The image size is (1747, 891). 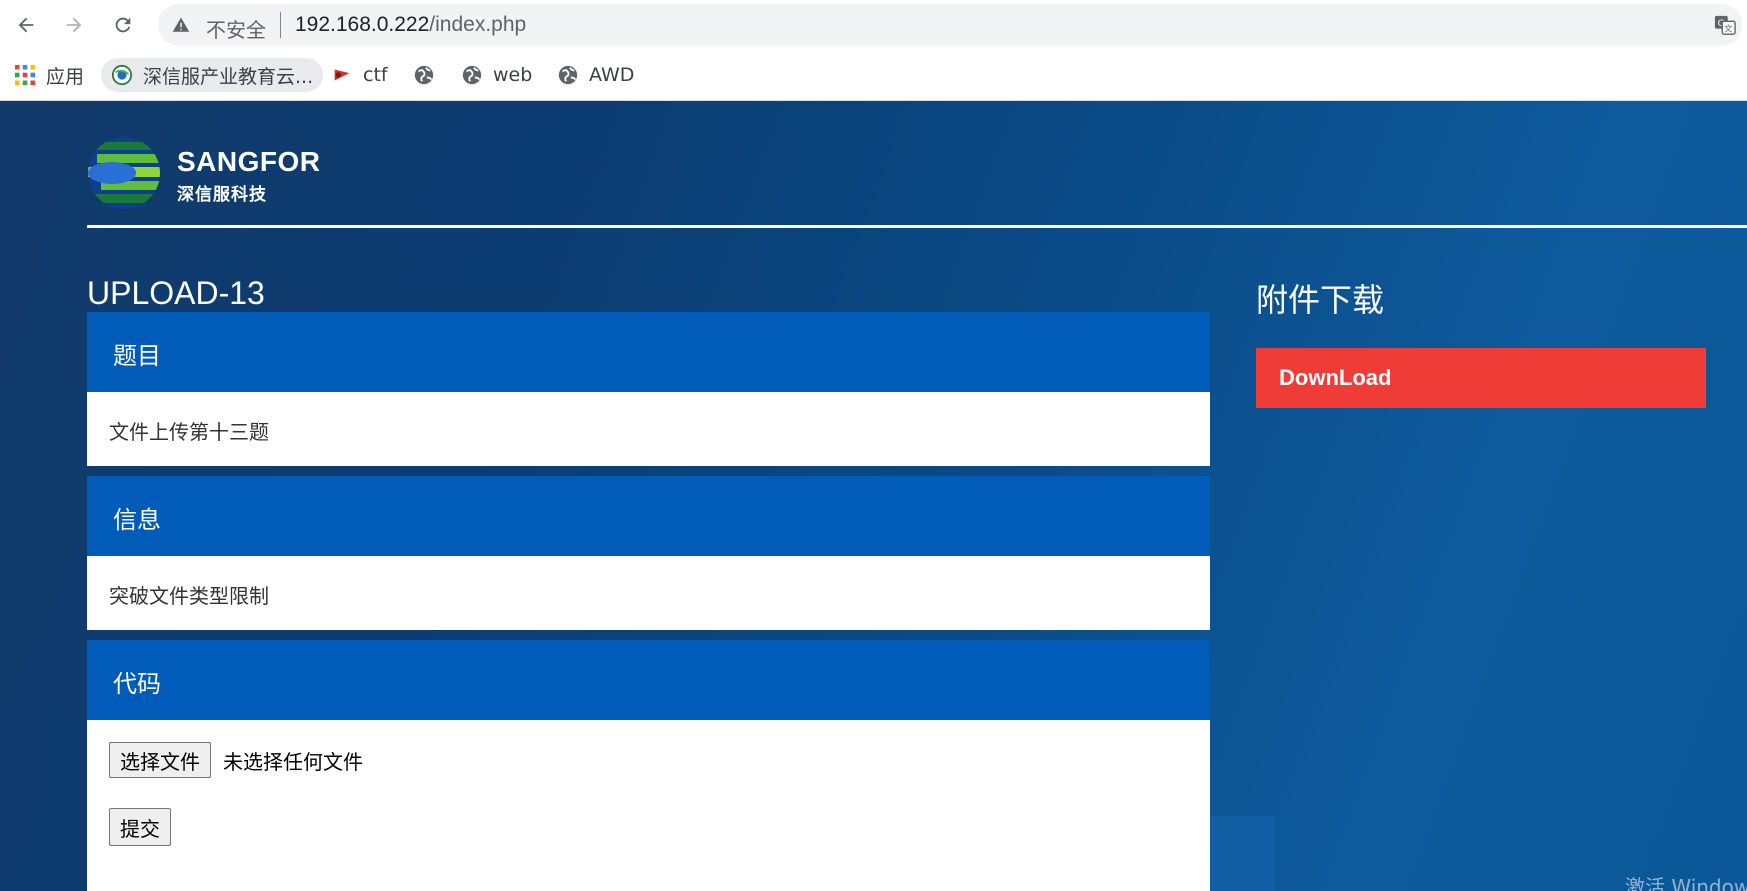 I want to click on svg-text: 文, so click(x=1728, y=28).